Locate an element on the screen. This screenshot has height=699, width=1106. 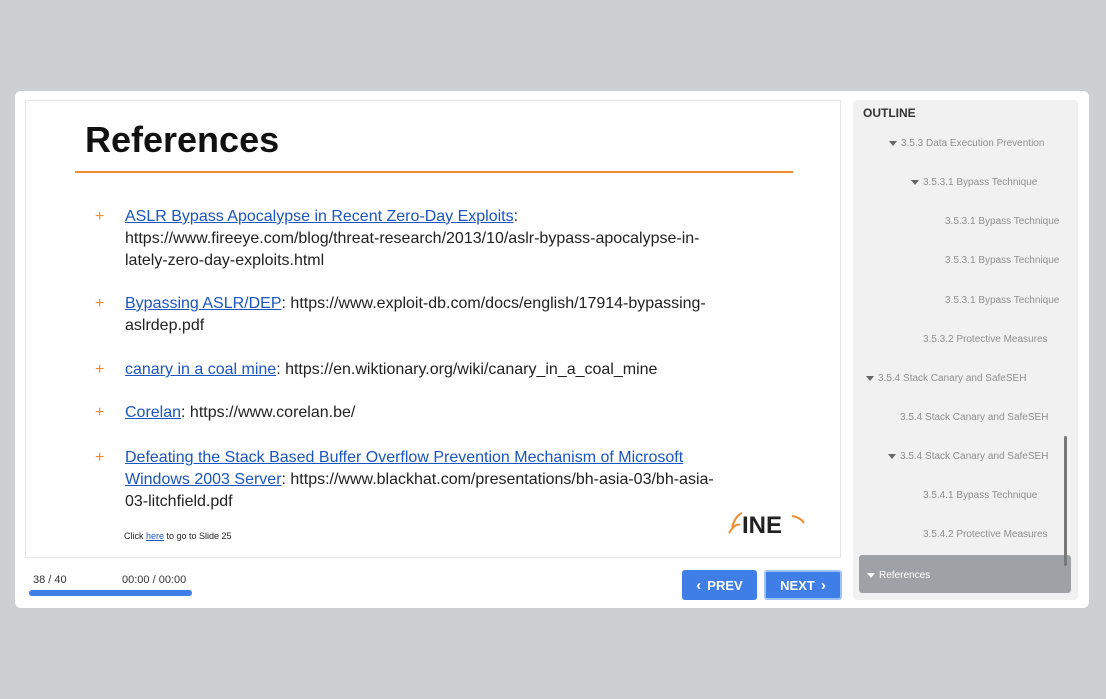
outline-scrollbar is located at coordinates (1065, 501).